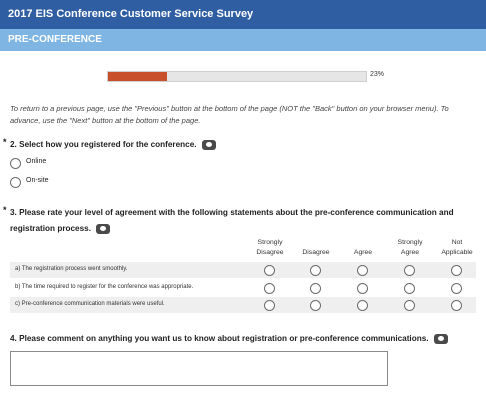 The height and width of the screenshot is (399, 486). I want to click on radio-a-not-applicable, so click(456, 270).